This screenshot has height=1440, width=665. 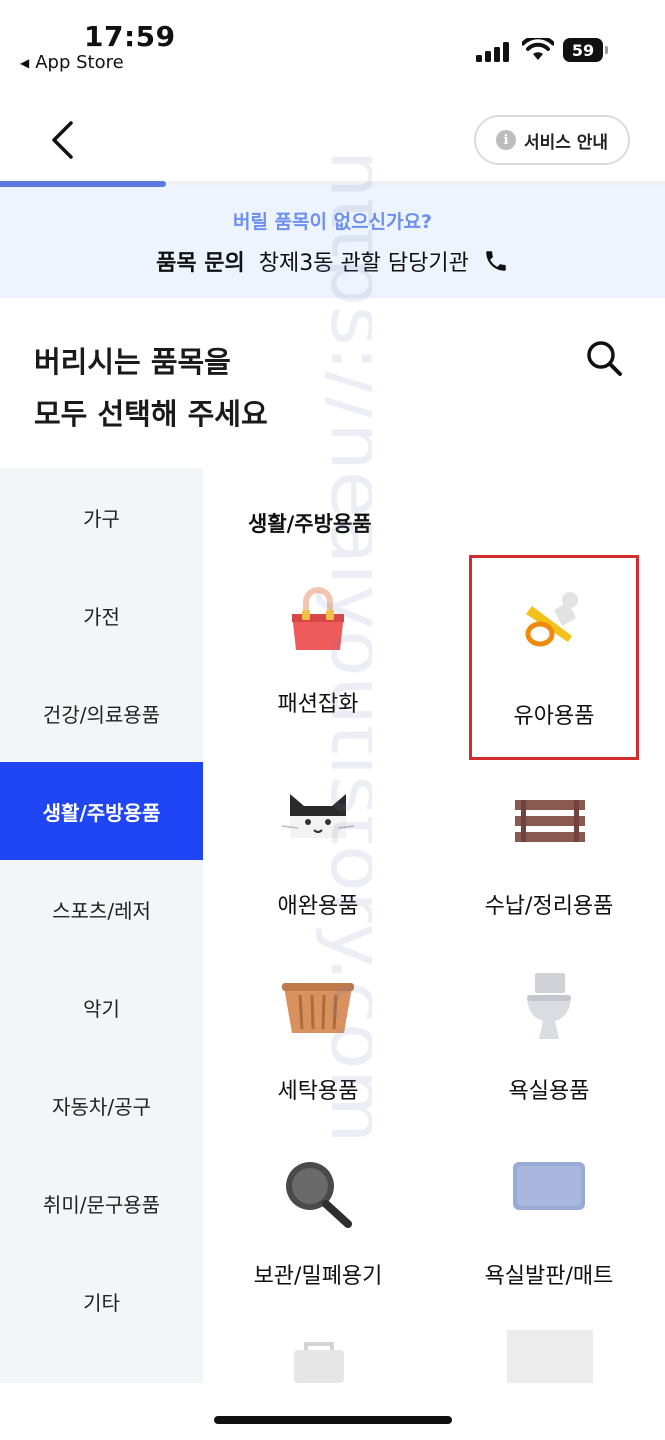 I want to click on wifi-icon, so click(x=538, y=49).